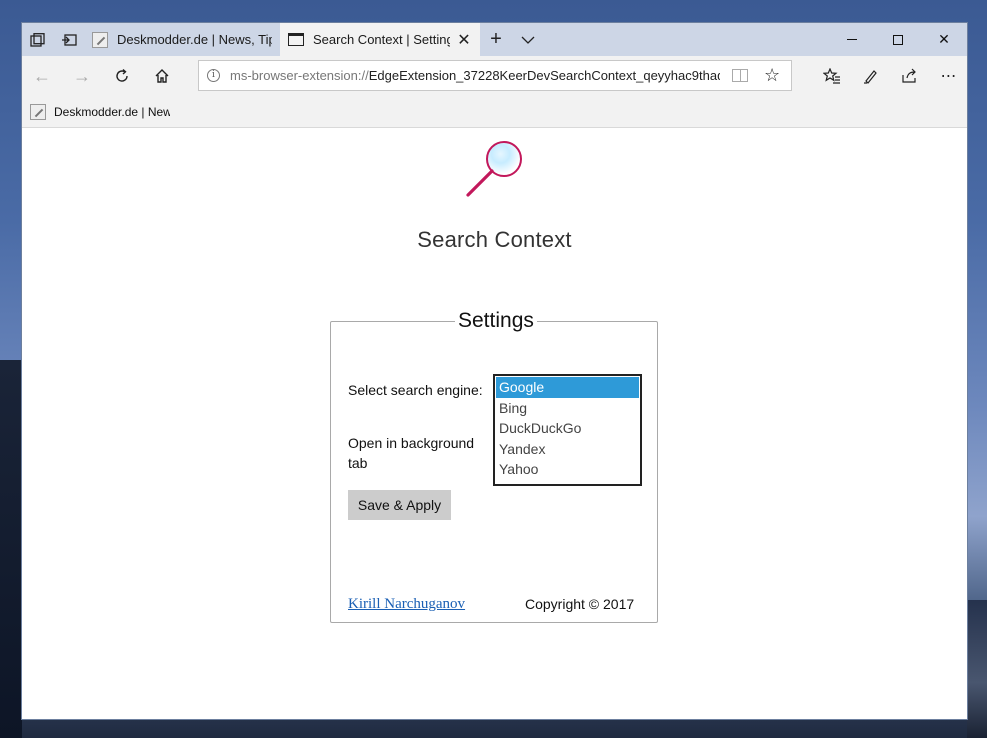 The image size is (987, 738). I want to click on tabs-aside-icon, so click(37, 39).